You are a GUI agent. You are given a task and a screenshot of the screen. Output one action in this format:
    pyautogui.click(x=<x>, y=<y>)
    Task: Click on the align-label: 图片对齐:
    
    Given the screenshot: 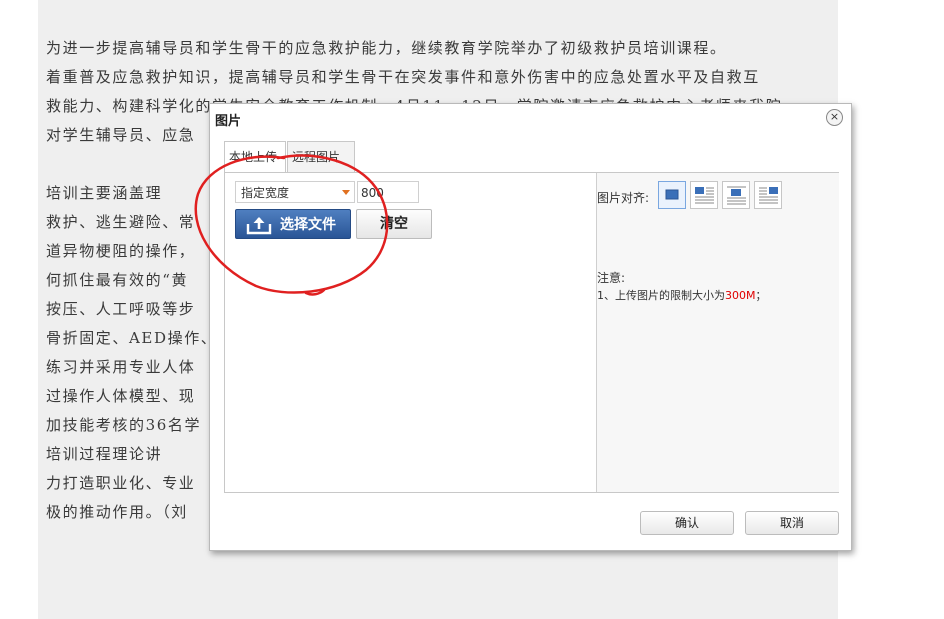 What is the action you would take?
    pyautogui.click(x=623, y=198)
    